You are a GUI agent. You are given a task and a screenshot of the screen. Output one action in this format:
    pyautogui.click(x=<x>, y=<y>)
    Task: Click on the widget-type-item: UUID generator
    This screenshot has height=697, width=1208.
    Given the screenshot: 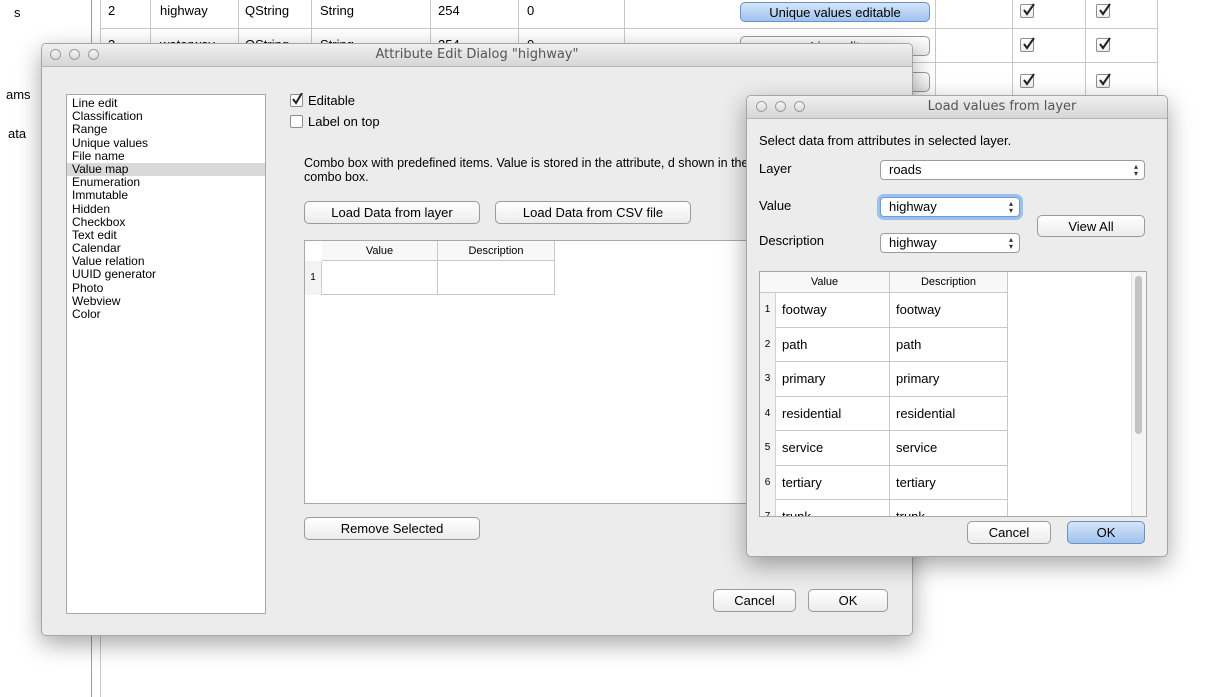 What is the action you would take?
    pyautogui.click(x=166, y=274)
    